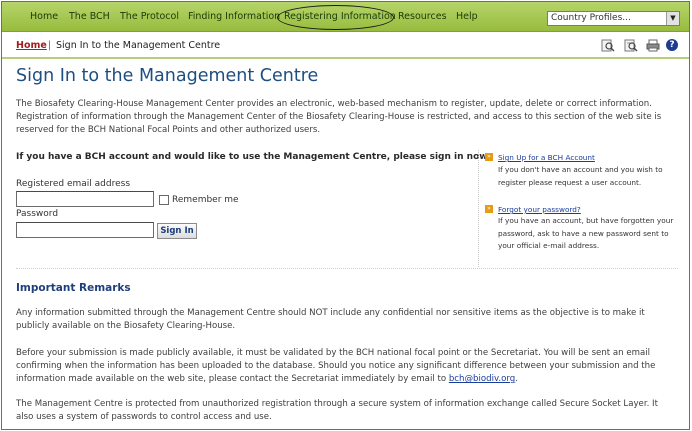  I want to click on sign-up-link: Sign Up for a BCH Account, so click(546, 157).